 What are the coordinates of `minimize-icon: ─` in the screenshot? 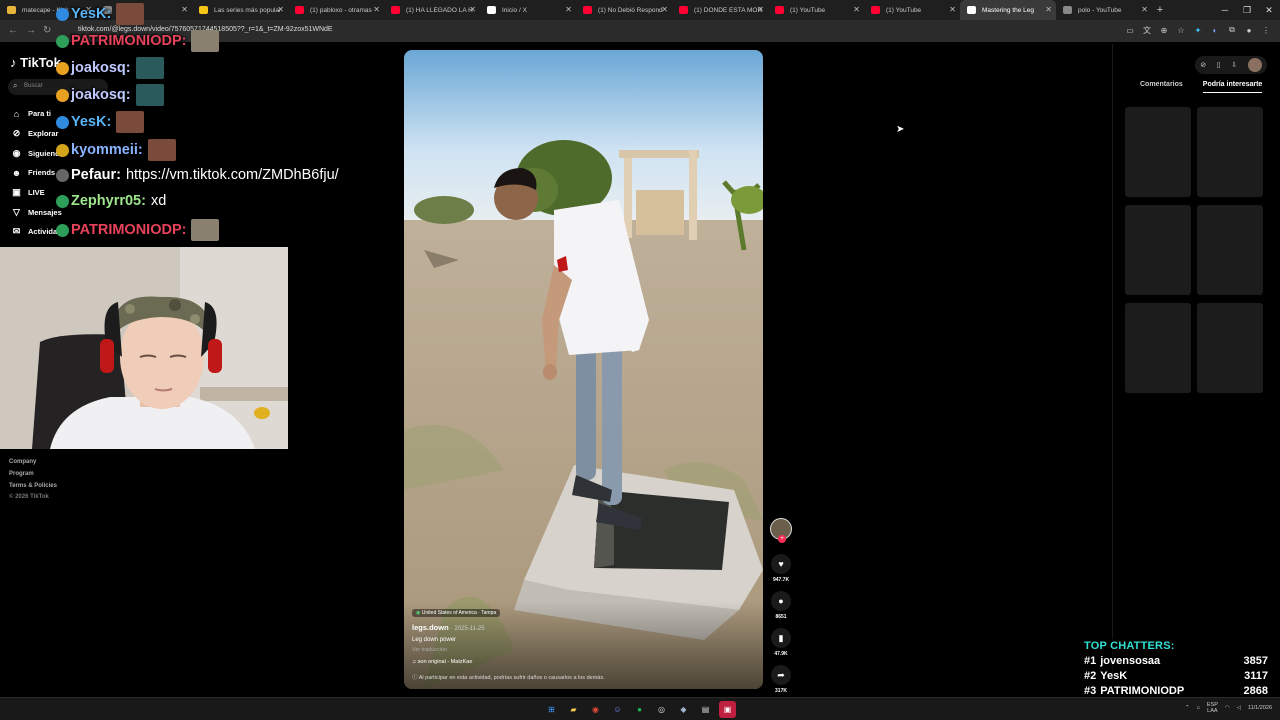 It's located at (1225, 10).